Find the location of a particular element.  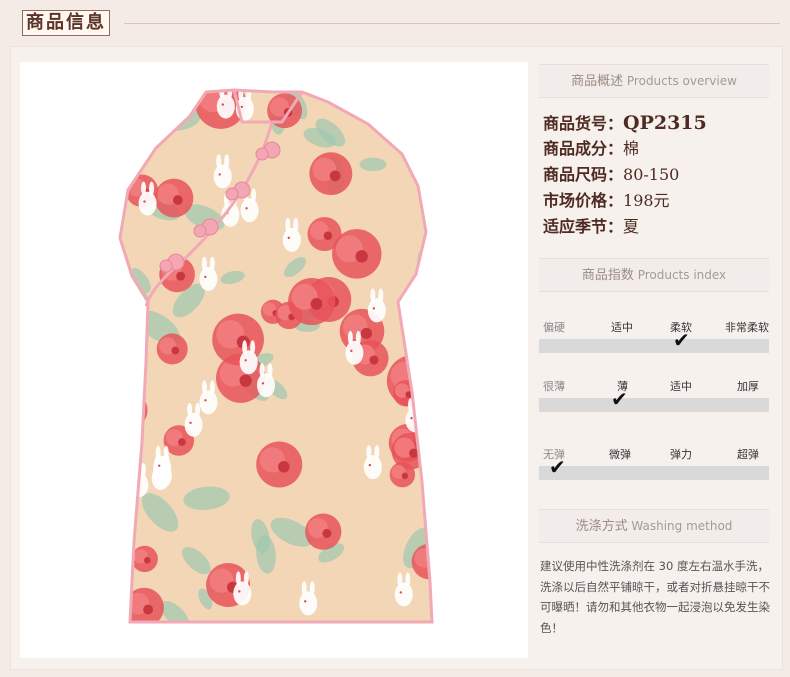

title-divider is located at coordinates (452, 23).